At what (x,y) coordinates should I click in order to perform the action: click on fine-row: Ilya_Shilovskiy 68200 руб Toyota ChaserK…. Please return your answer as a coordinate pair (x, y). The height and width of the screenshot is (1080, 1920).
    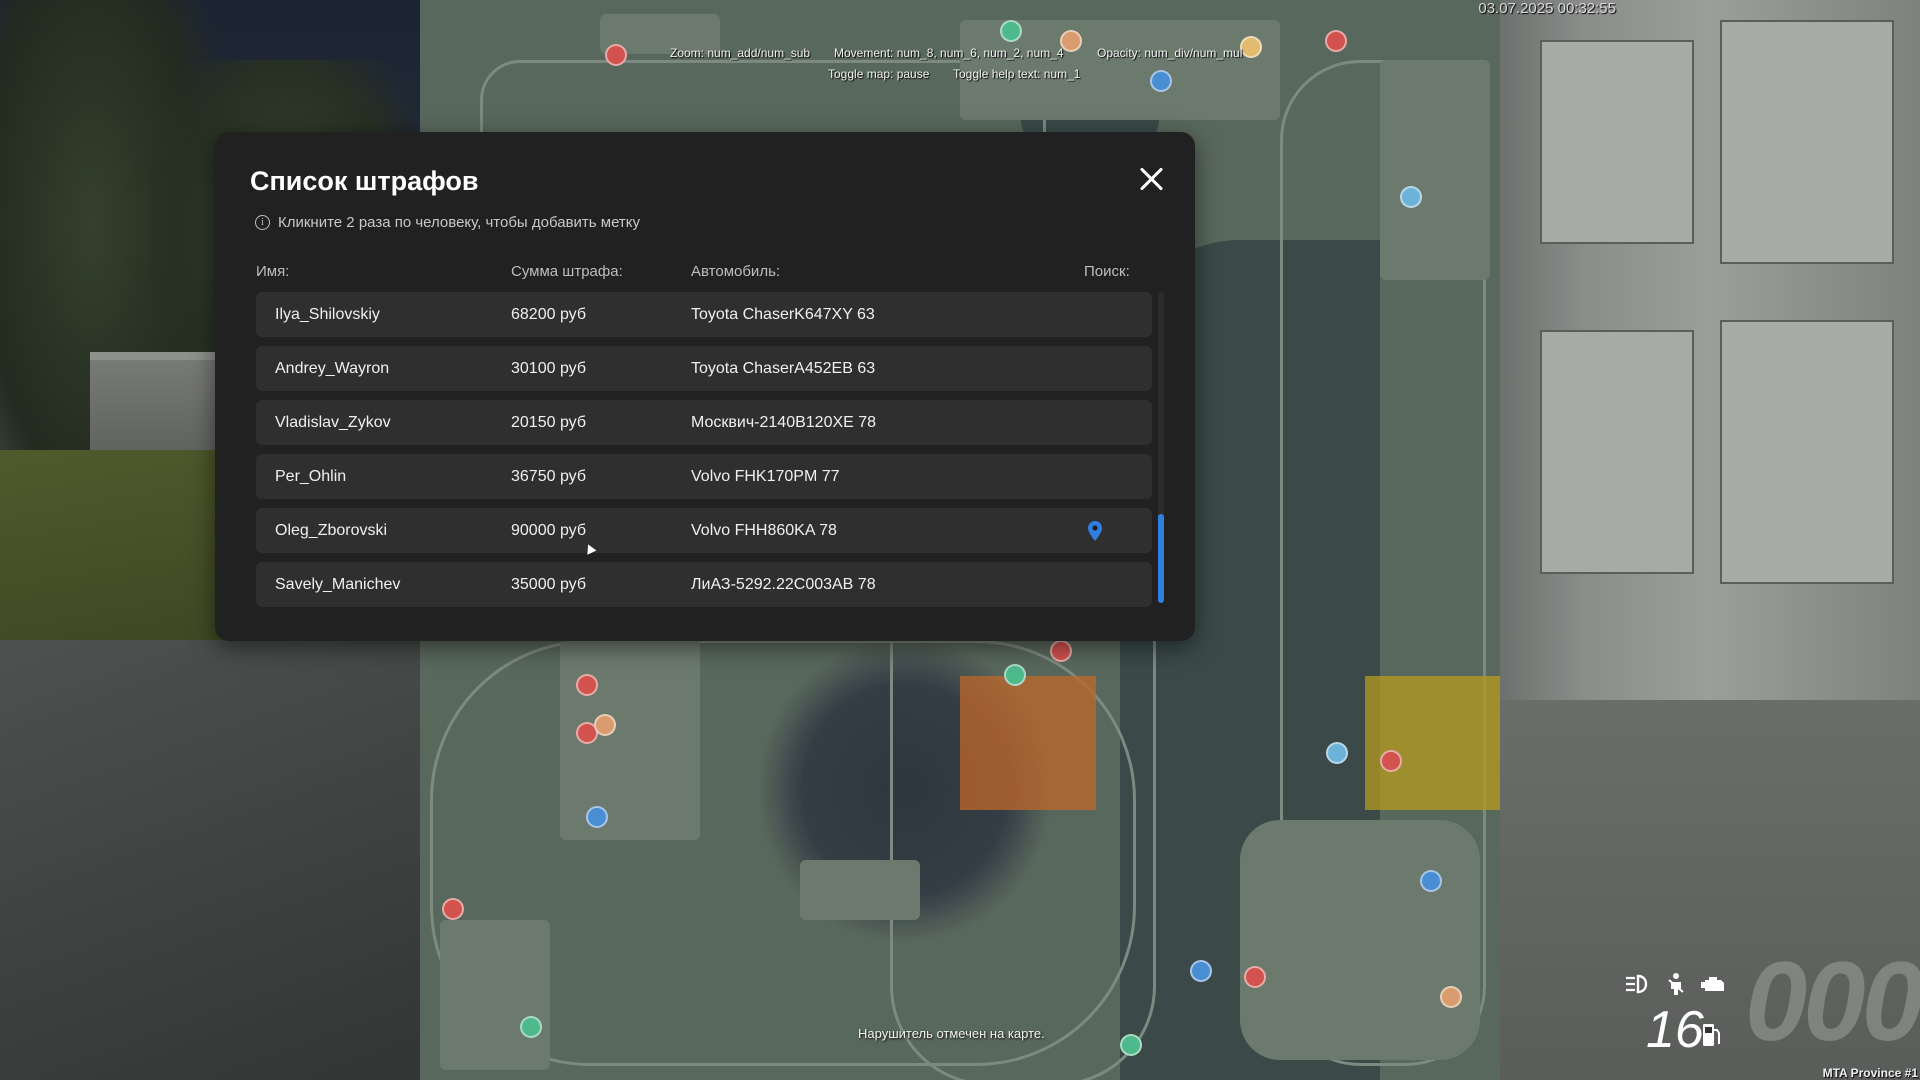
    Looking at the image, I should click on (704, 314).